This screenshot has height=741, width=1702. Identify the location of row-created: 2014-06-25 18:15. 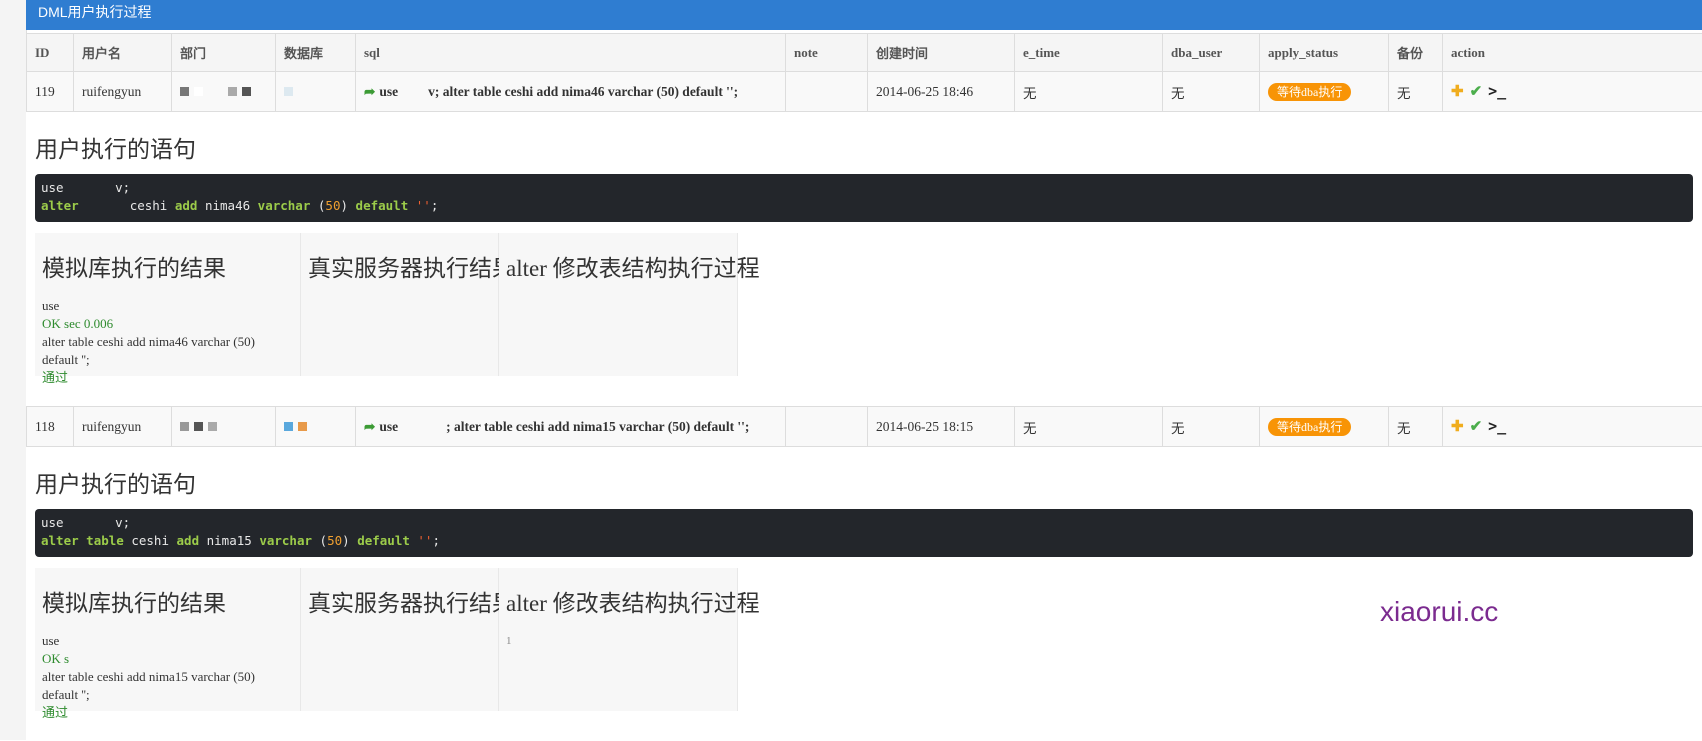
(941, 427).